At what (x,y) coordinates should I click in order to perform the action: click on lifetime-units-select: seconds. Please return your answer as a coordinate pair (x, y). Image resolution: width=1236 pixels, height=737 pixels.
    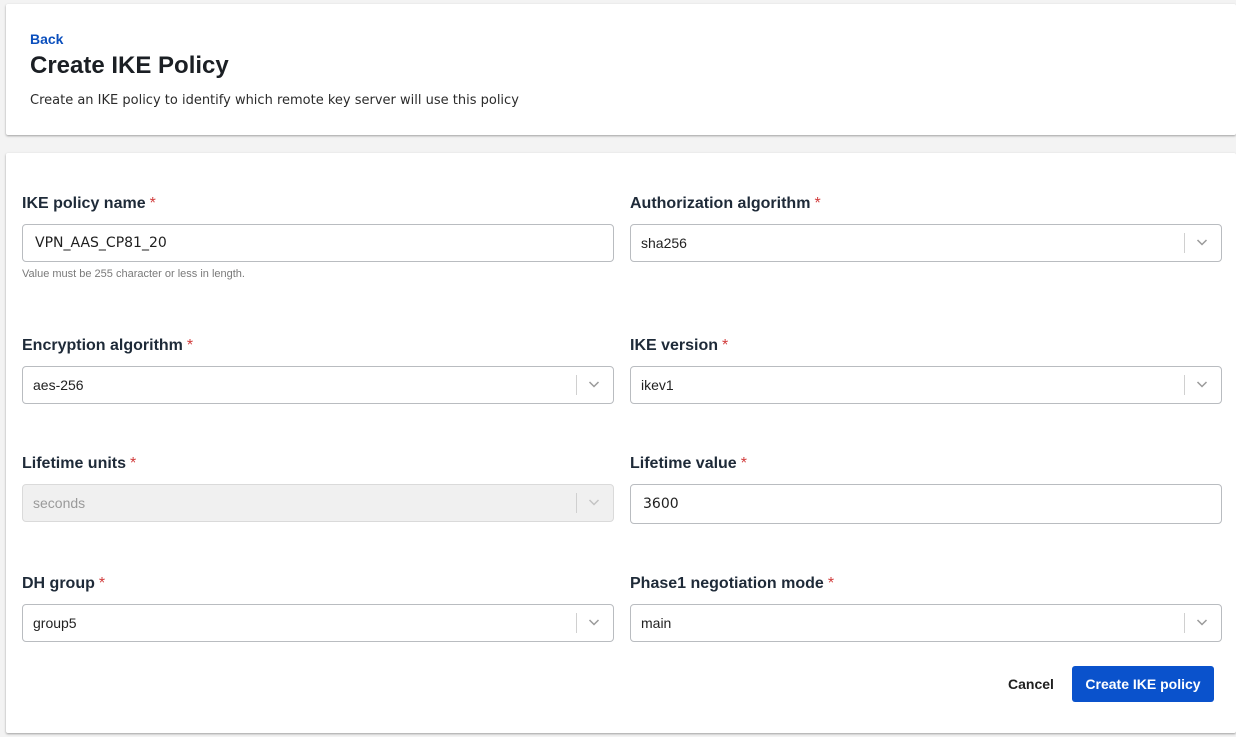
    Looking at the image, I should click on (318, 503).